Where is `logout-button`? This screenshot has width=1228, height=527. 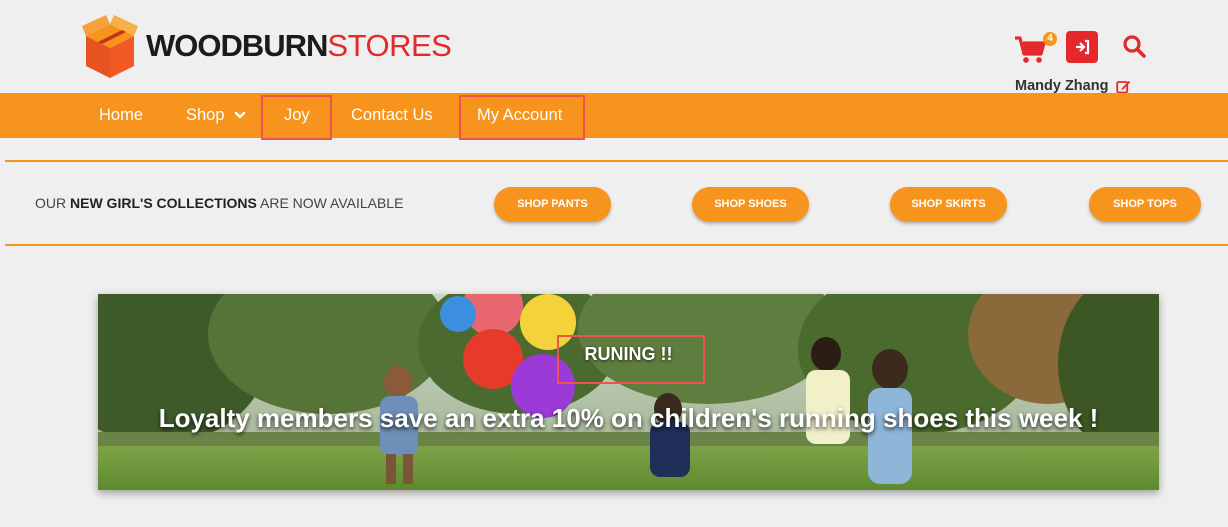
logout-button is located at coordinates (1082, 47).